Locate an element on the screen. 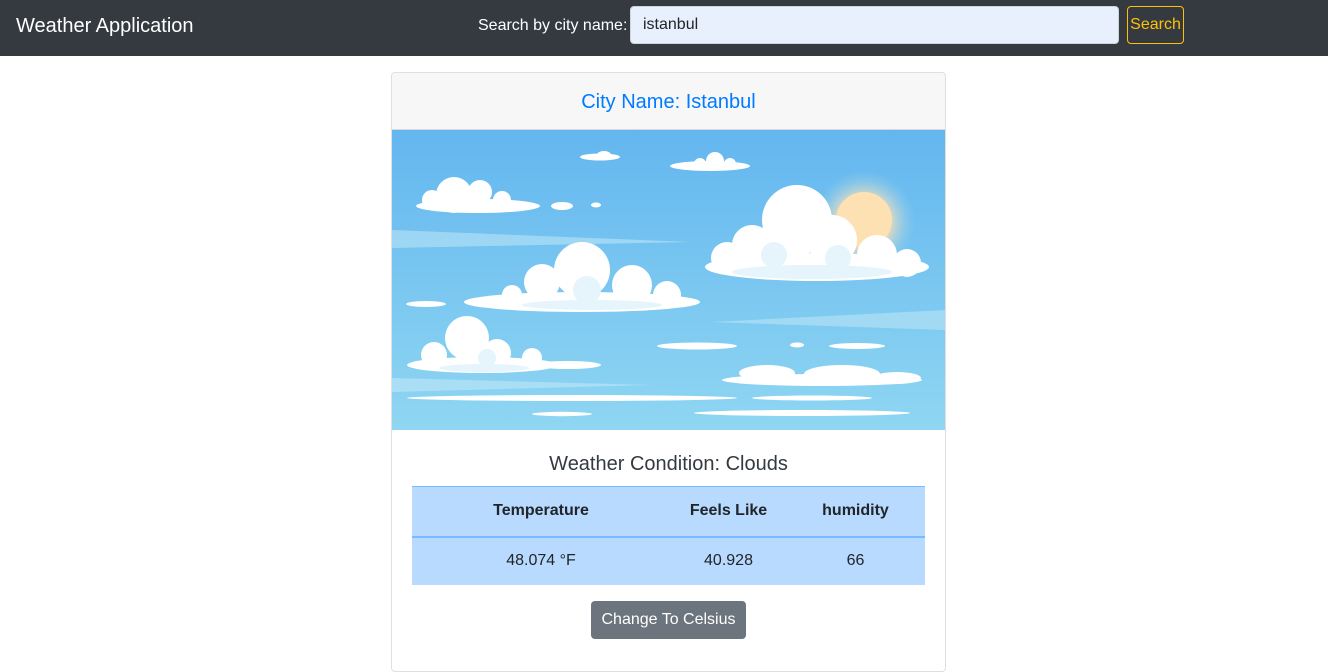  city-title: City Name: Istanbul is located at coordinates (668, 102).